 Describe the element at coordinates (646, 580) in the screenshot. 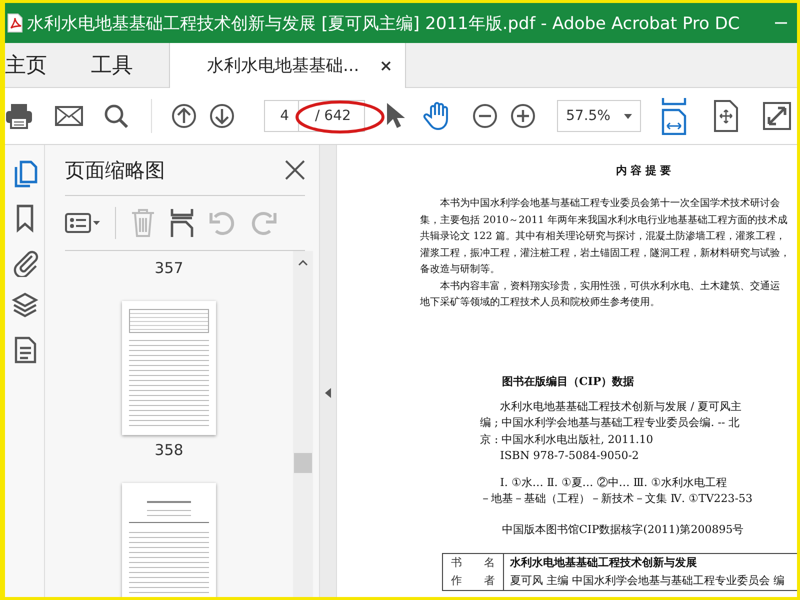

I see `table-cell-text: 夏可风 主编 中国水利学会地基与基础工程专业委员会 编` at that location.